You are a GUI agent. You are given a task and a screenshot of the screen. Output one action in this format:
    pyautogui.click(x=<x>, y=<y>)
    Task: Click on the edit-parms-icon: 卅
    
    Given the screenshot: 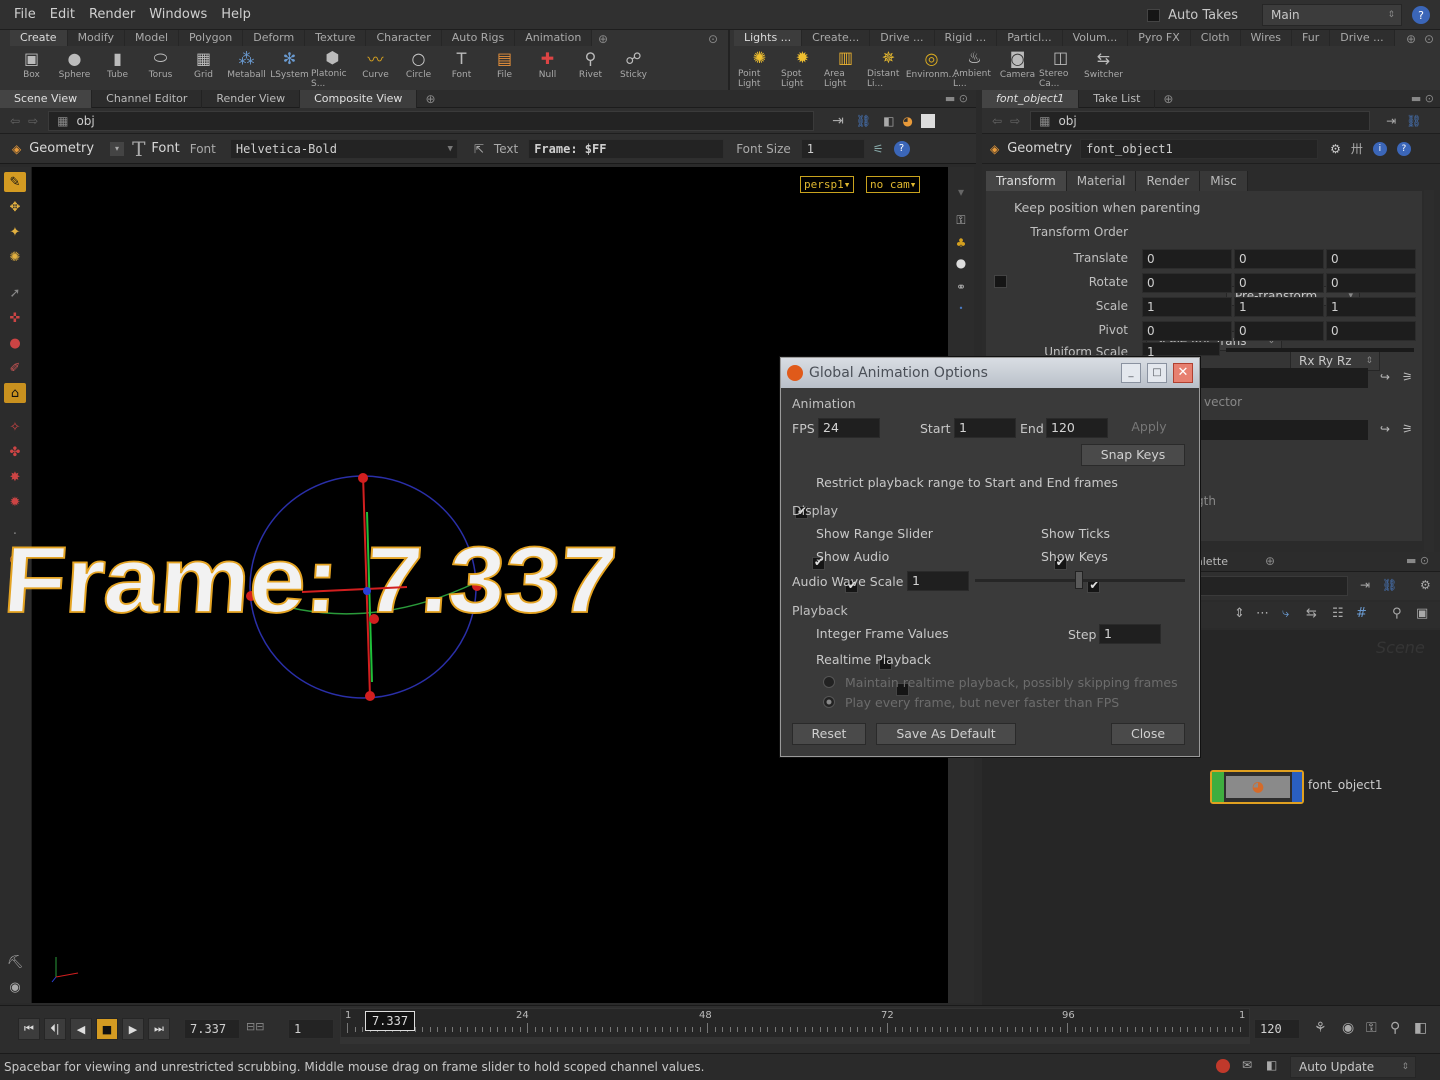 What is the action you would take?
    pyautogui.click(x=1357, y=148)
    